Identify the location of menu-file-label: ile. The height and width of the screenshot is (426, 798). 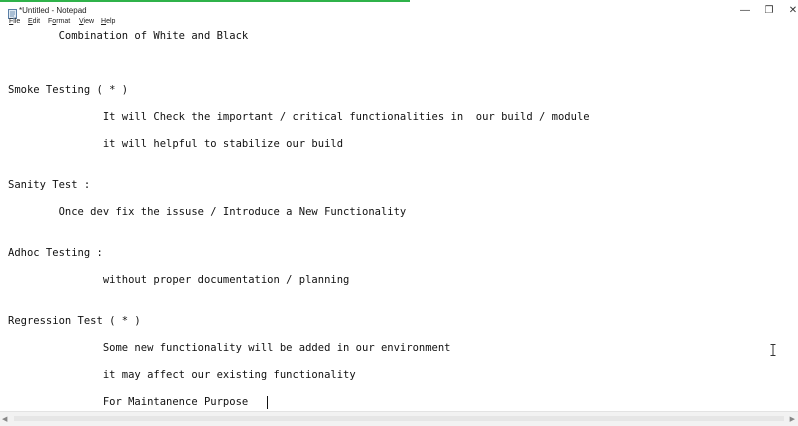
(17, 21).